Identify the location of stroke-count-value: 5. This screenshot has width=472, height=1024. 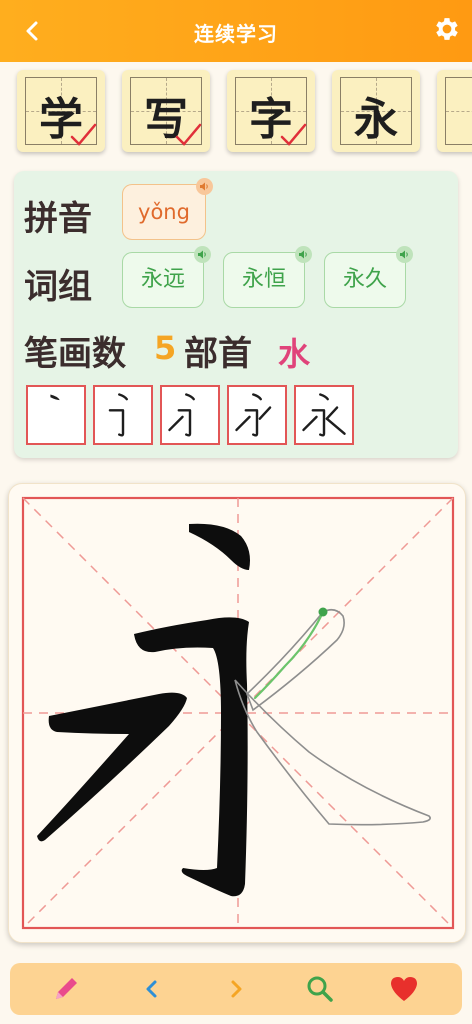
(165, 348).